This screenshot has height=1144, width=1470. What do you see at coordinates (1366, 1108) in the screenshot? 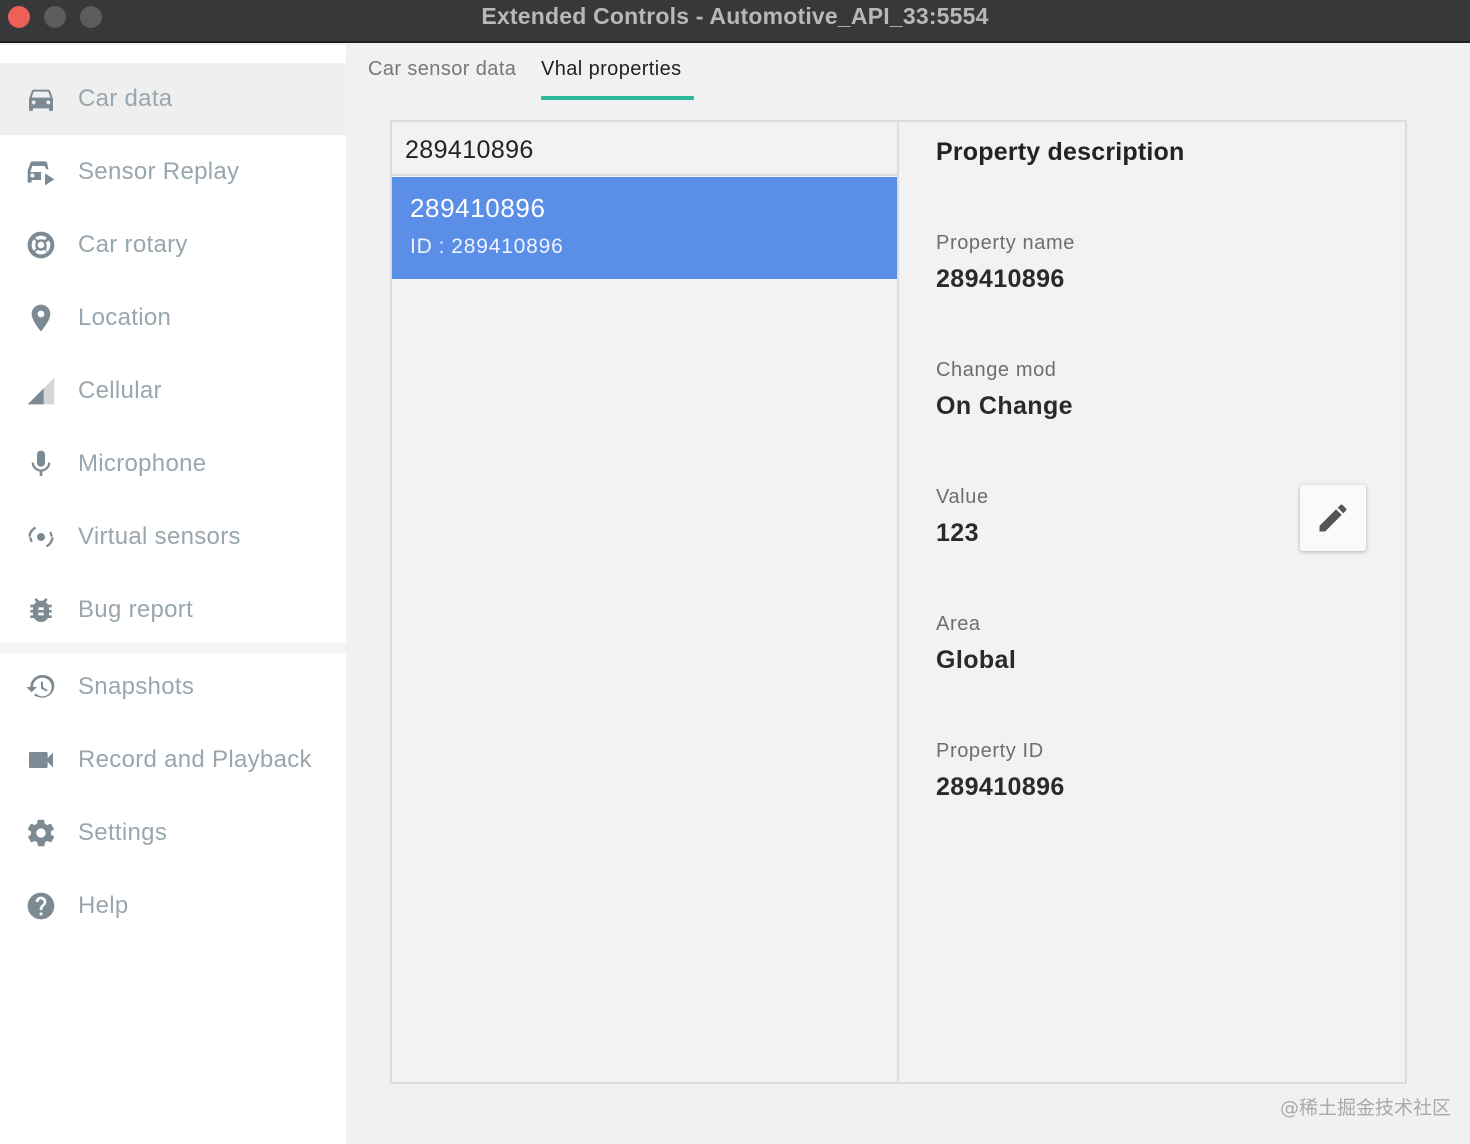
I see `watermark: @稀土掘金技术社区` at bounding box center [1366, 1108].